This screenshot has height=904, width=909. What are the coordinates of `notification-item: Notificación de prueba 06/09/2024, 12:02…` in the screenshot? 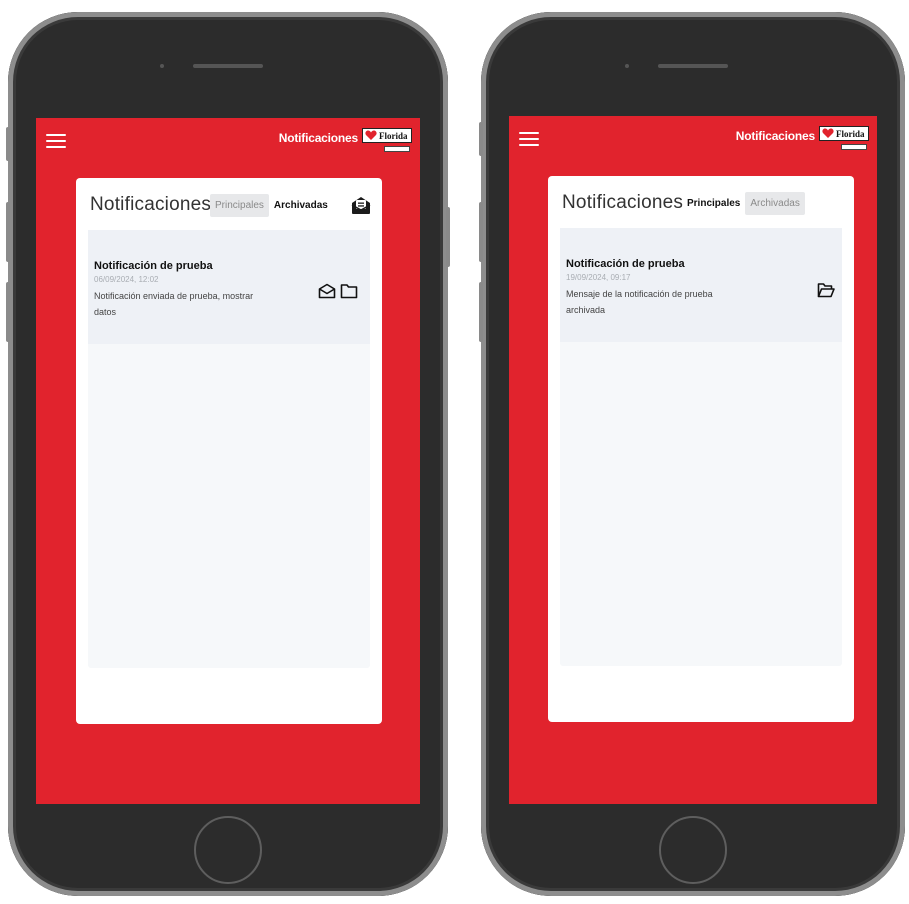 It's located at (229, 287).